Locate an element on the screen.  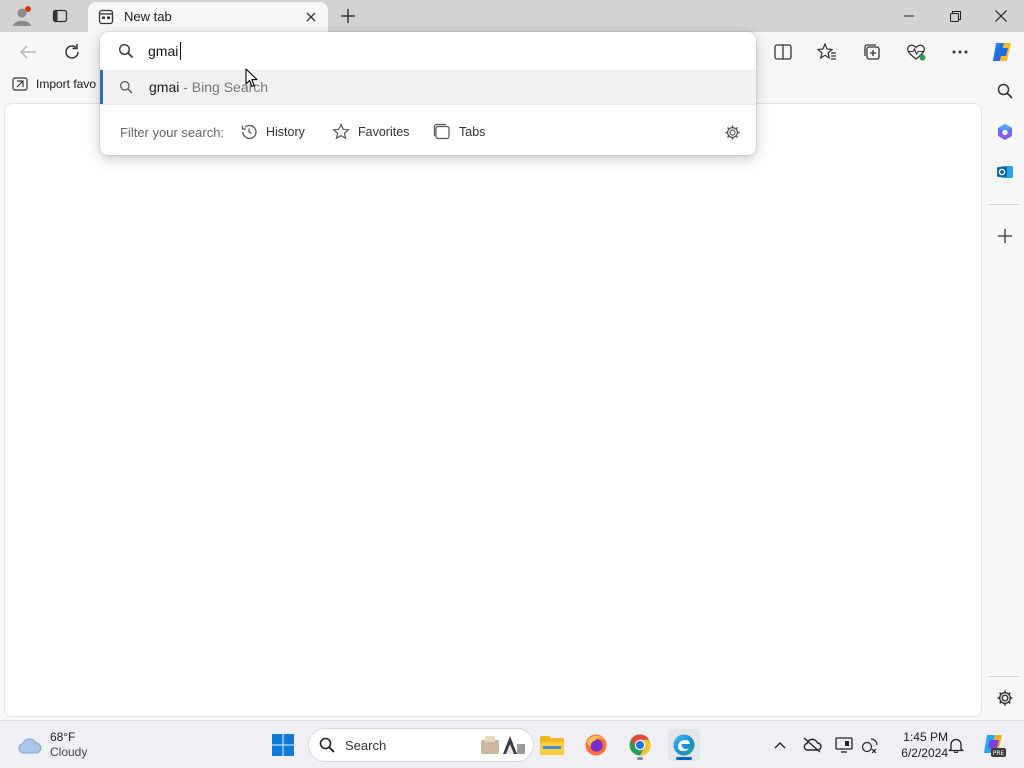
sidebar-search-button is located at coordinates (1005, 91).